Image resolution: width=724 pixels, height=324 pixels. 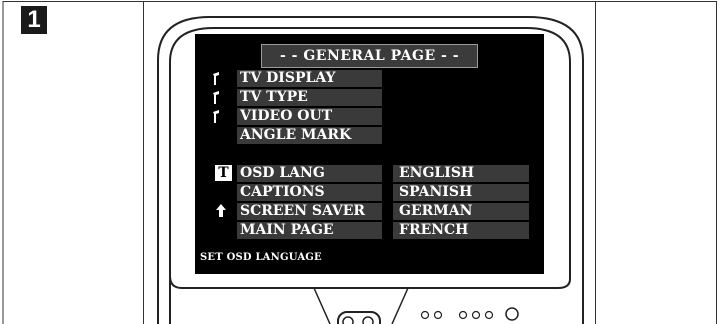 What do you see at coordinates (309, 116) in the screenshot?
I see `menu-item-video-out: VIDEO OUT` at bounding box center [309, 116].